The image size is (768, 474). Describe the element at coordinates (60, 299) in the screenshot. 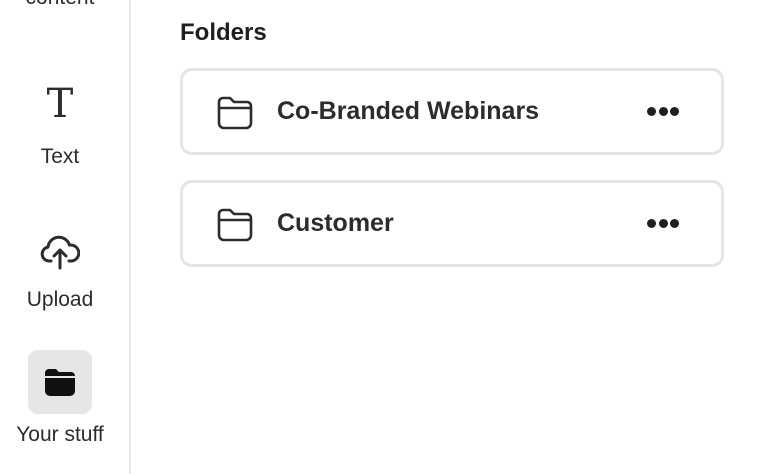

I see `sidebar-item-label: Upload` at that location.